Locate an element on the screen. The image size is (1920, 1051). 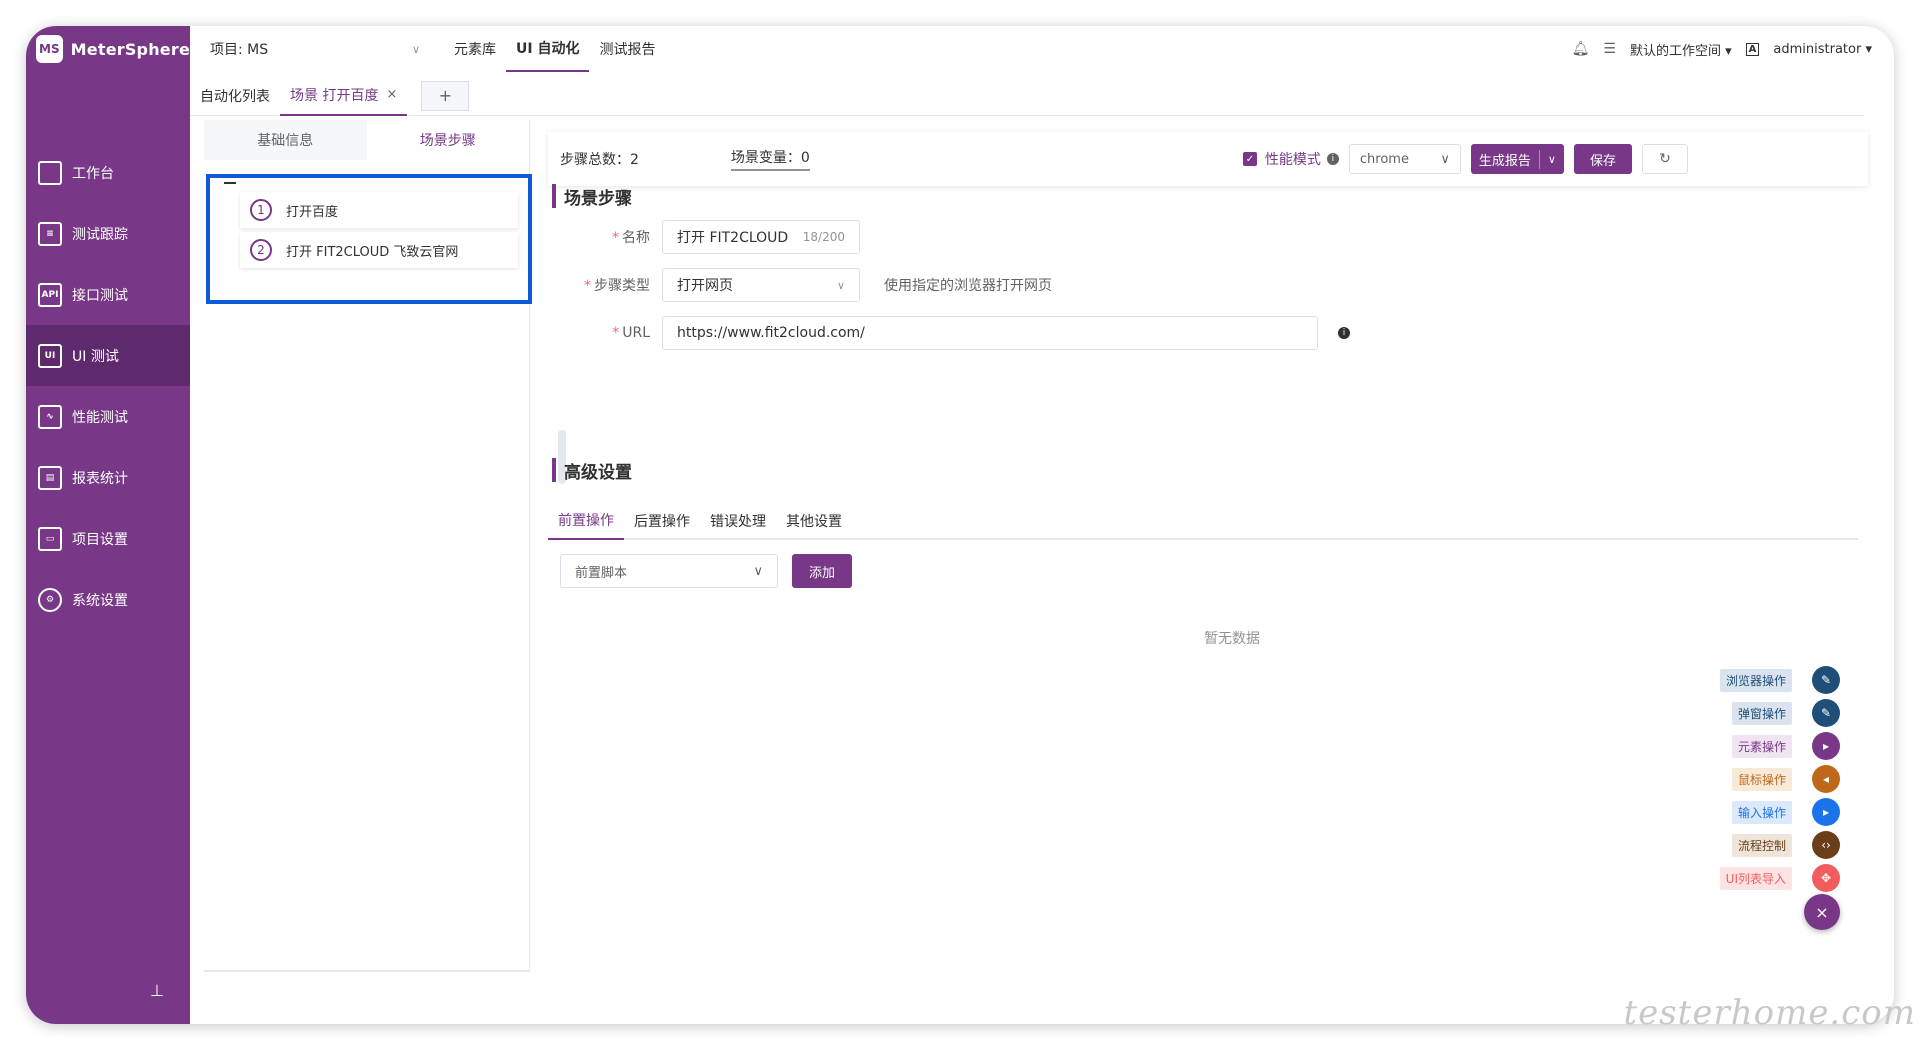
fab-item-popup: 弹窗操作 ✎ is located at coordinates (1785, 713).